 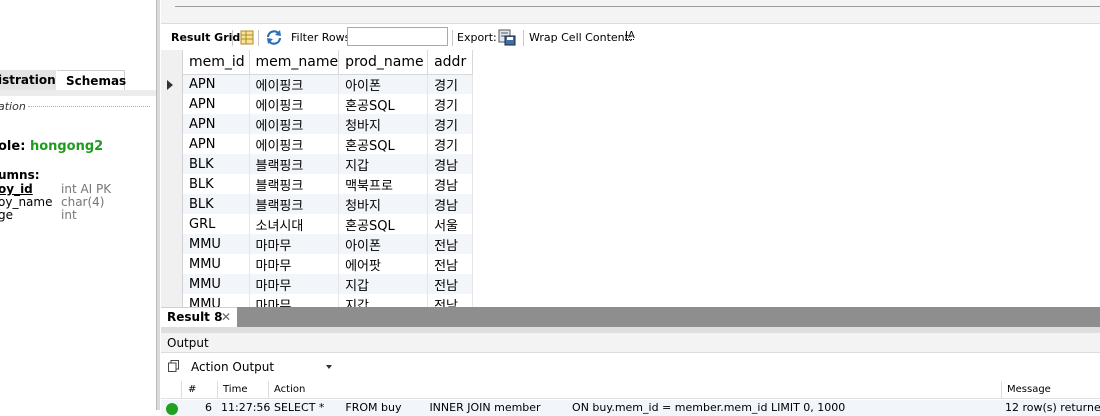 What do you see at coordinates (235, 389) in the screenshot?
I see `output-col-time: Time` at bounding box center [235, 389].